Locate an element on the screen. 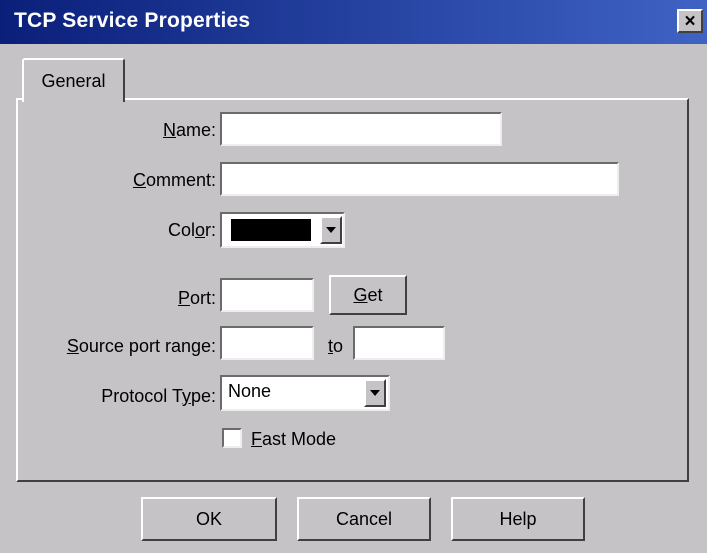 Image resolution: width=707 pixels, height=553 pixels. ok-button-label: OK is located at coordinates (208, 518).